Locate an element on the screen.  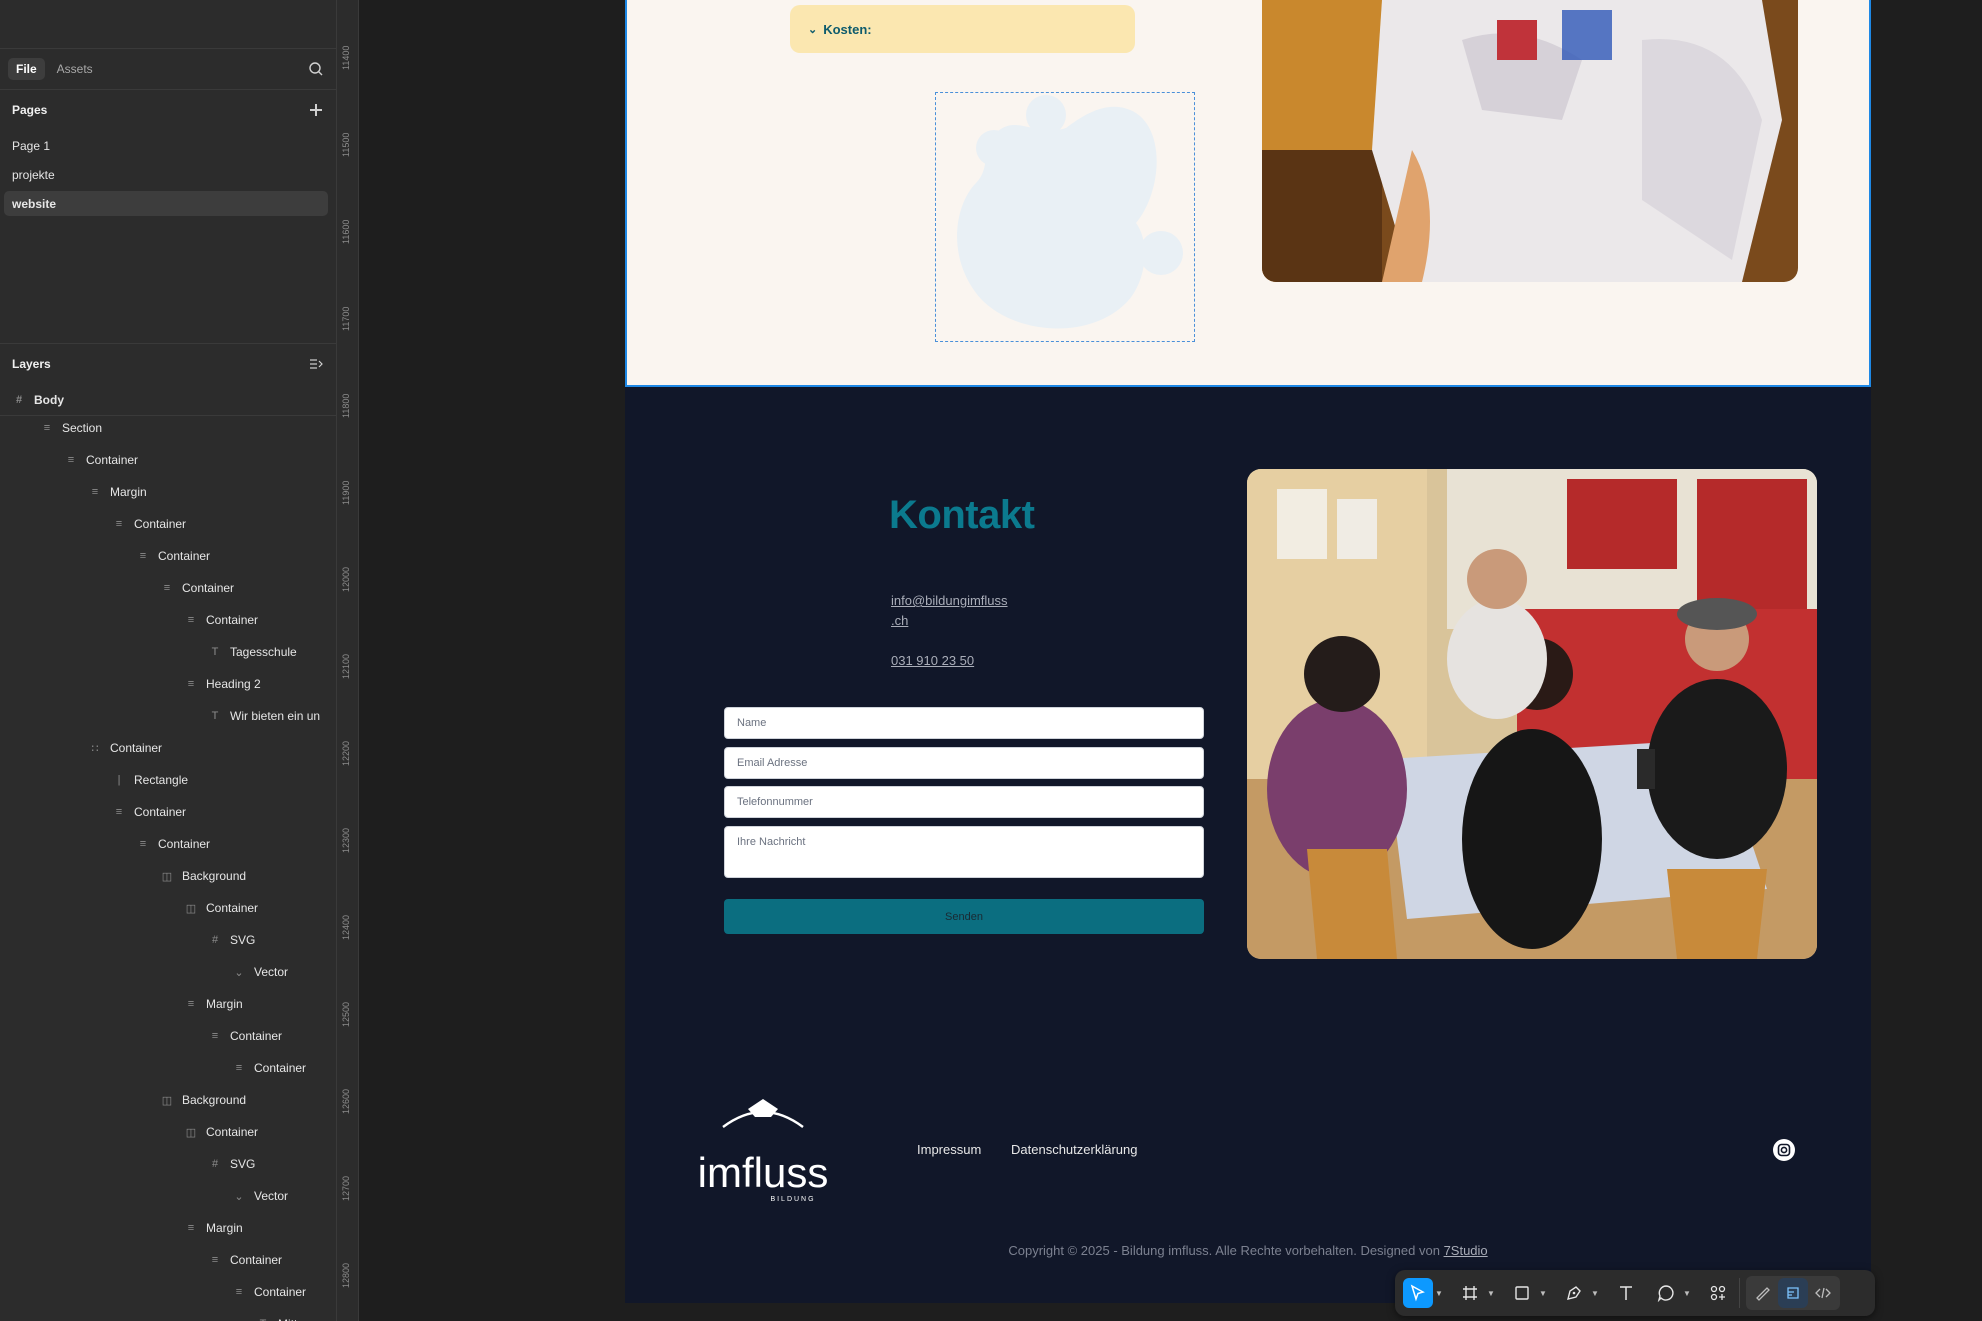
text-tool-button is located at coordinates (1626, 1293).